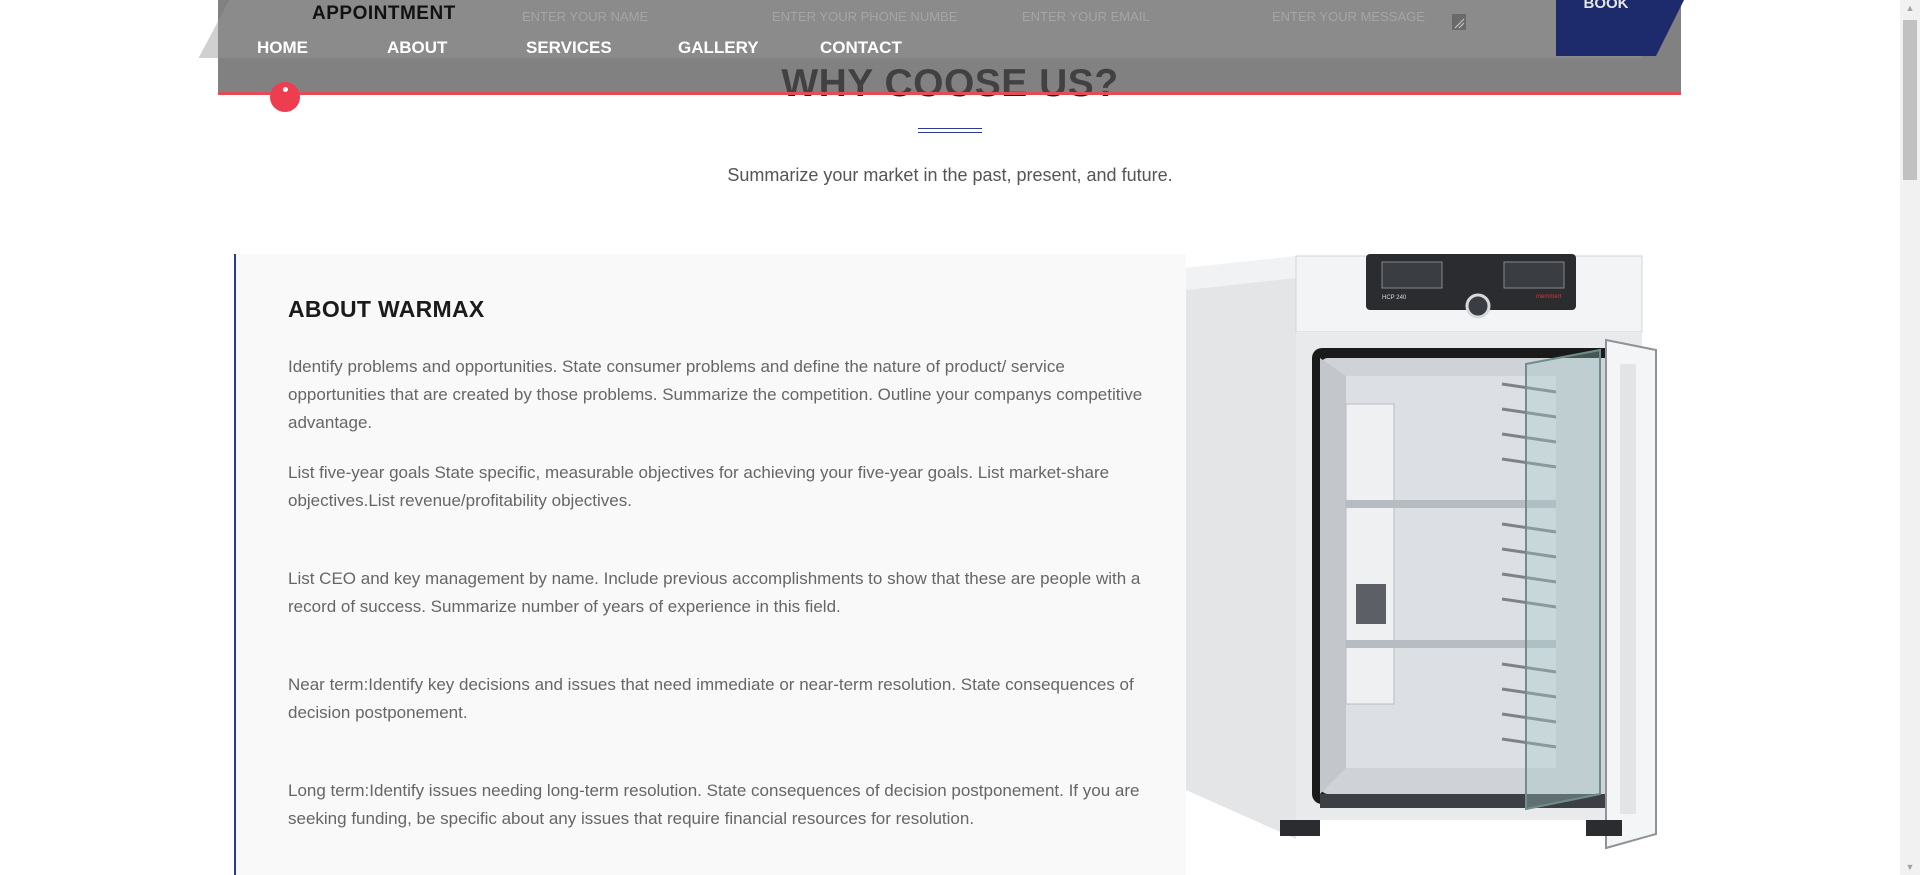  What do you see at coordinates (718, 48) in the screenshot?
I see `nav-gallery: GALLERY` at bounding box center [718, 48].